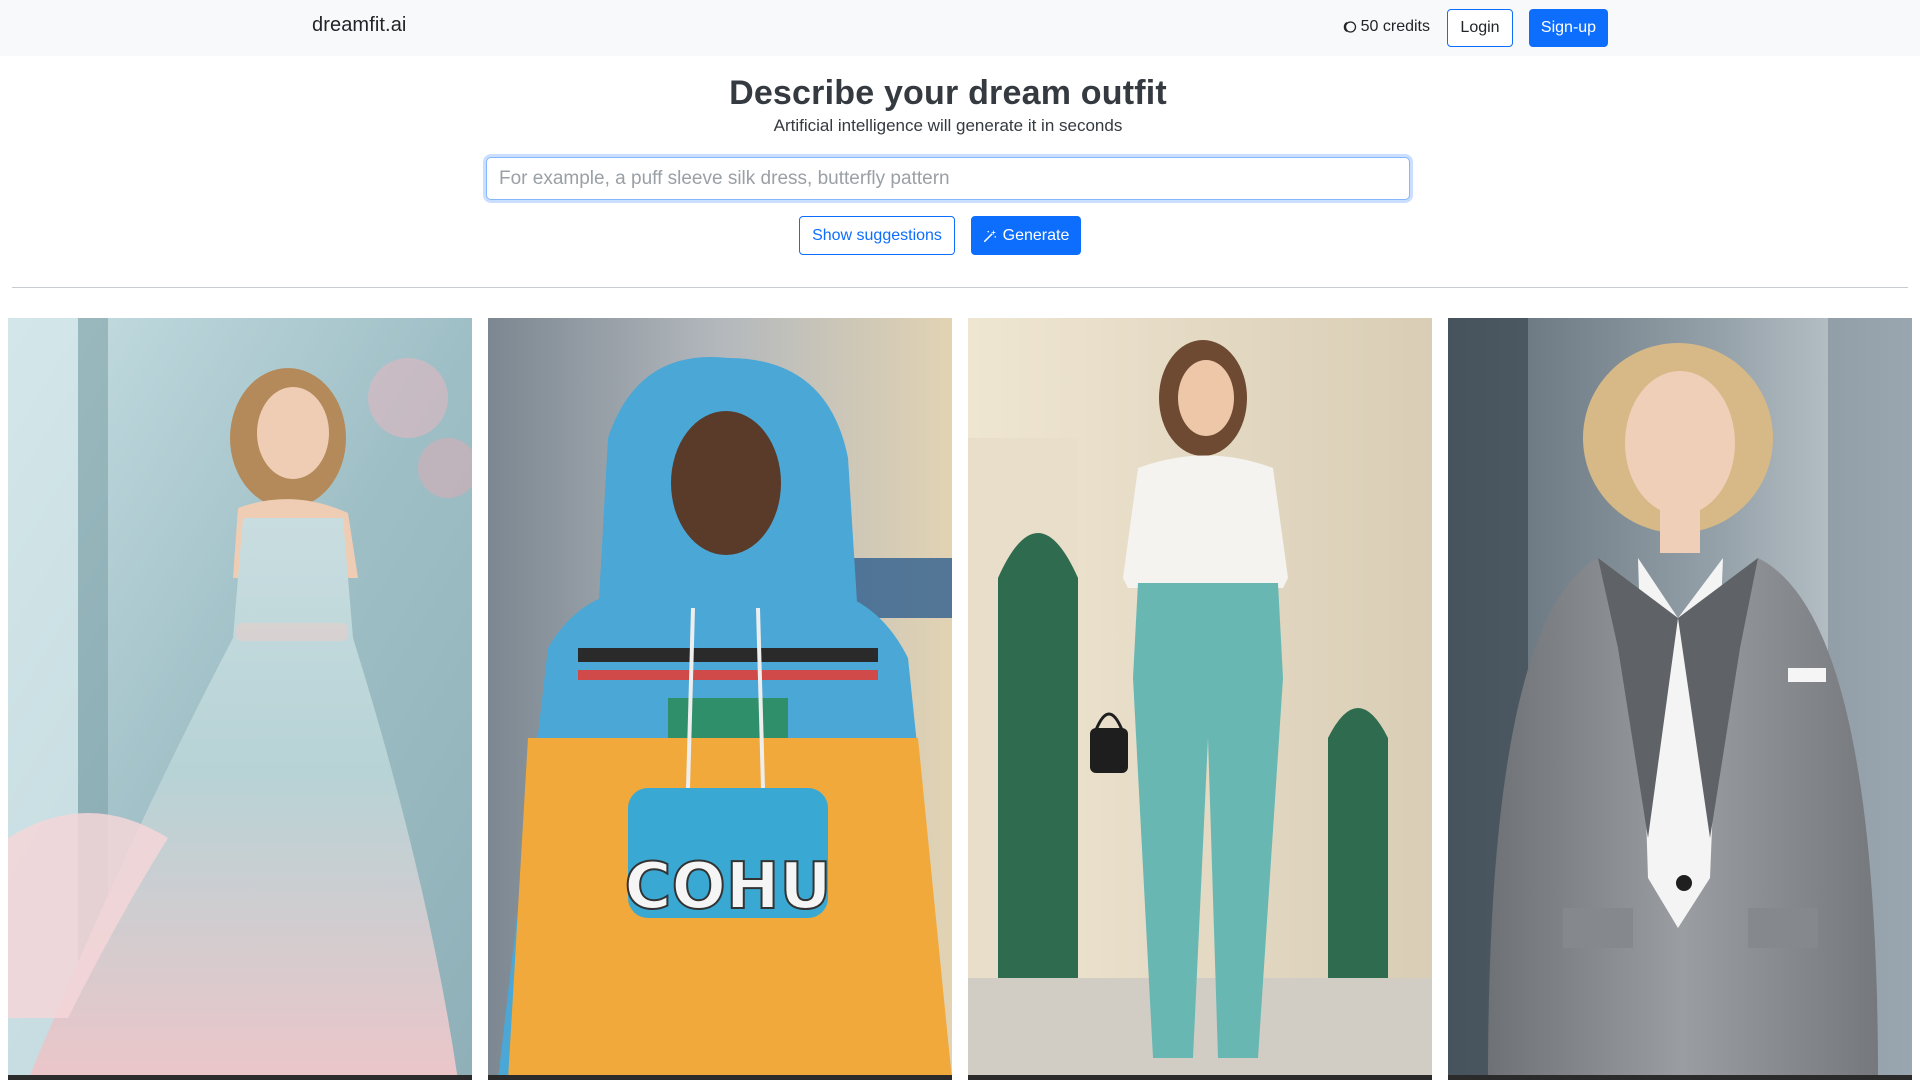 The image size is (1920, 1080). I want to click on svg-text: COHU, so click(728, 887).